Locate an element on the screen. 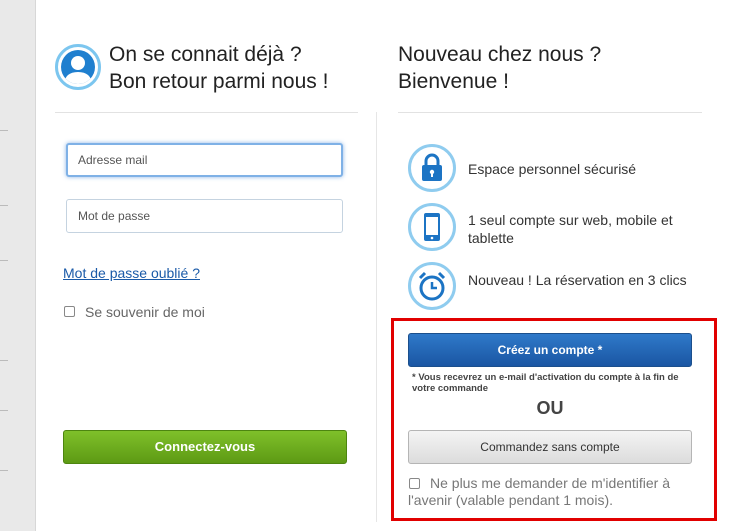 The height and width of the screenshot is (531, 743). forgot-password-link: Mot de passe oublié ? is located at coordinates (131, 273).